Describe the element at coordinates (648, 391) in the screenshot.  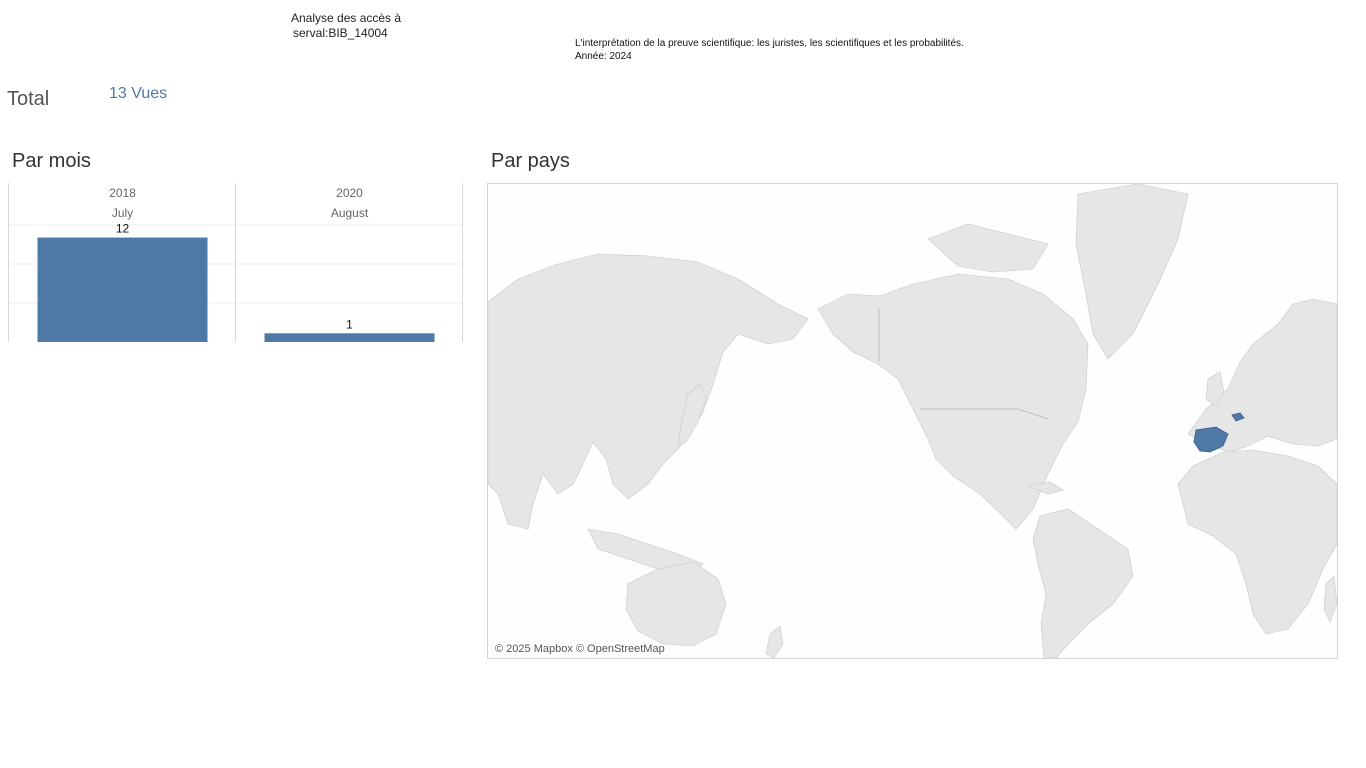
I see `asia-landmass` at that location.